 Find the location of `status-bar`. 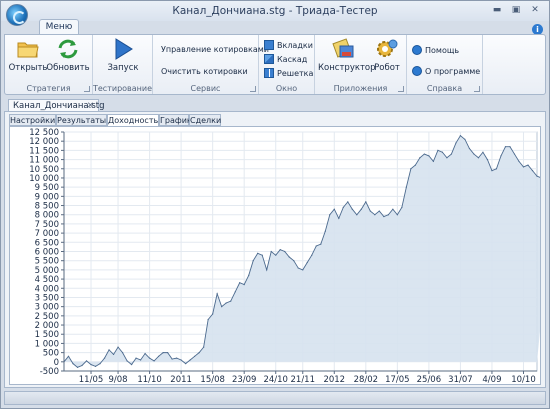

status-bar is located at coordinates (275, 398).